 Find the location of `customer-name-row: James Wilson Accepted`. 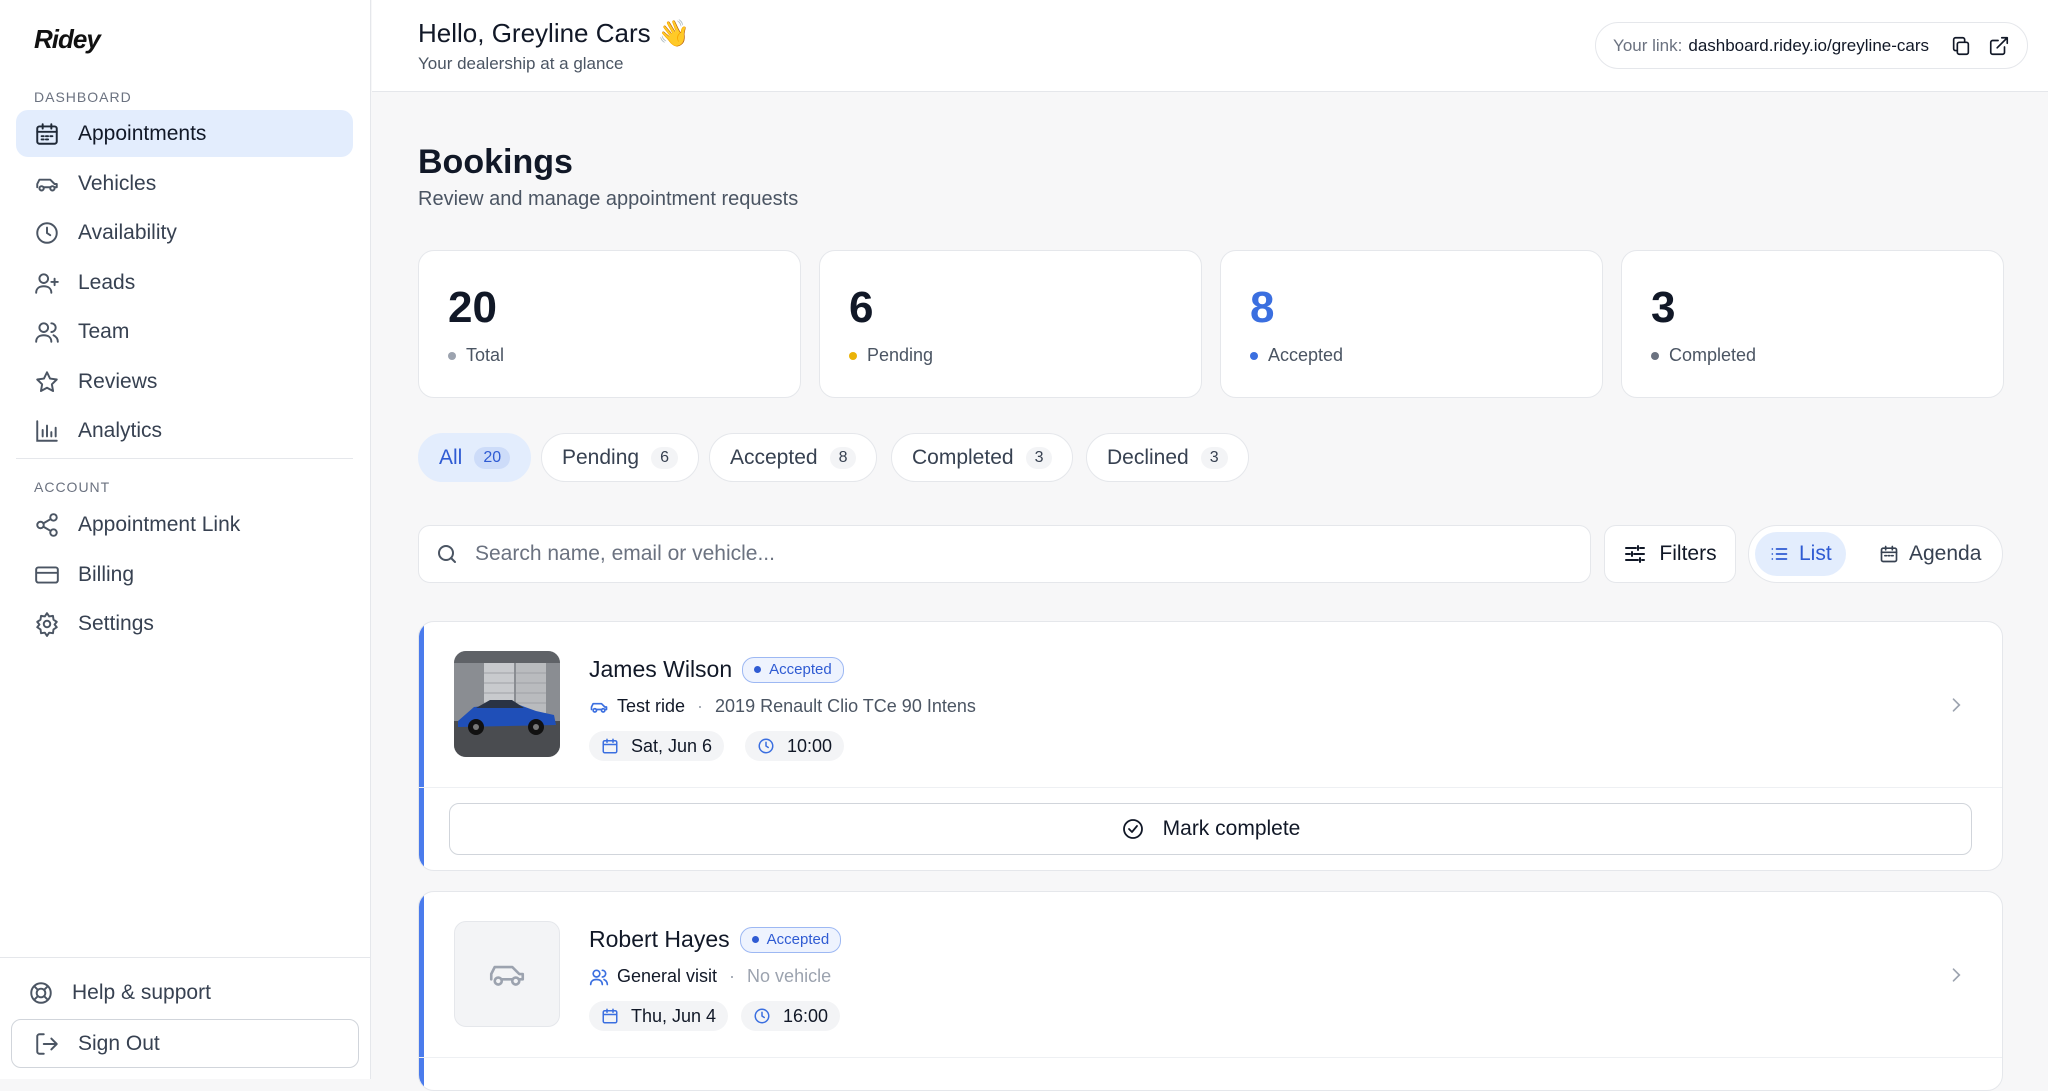

customer-name-row: James Wilson Accepted is located at coordinates (716, 669).